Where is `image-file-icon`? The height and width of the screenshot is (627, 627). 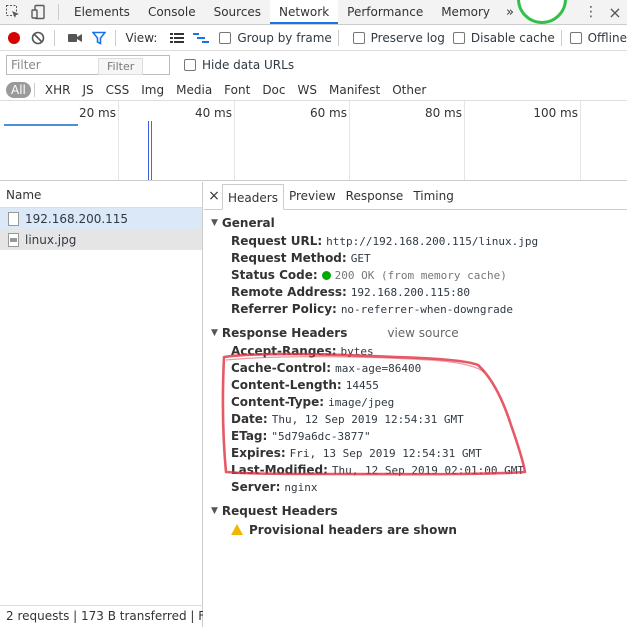 image-file-icon is located at coordinates (13, 239).